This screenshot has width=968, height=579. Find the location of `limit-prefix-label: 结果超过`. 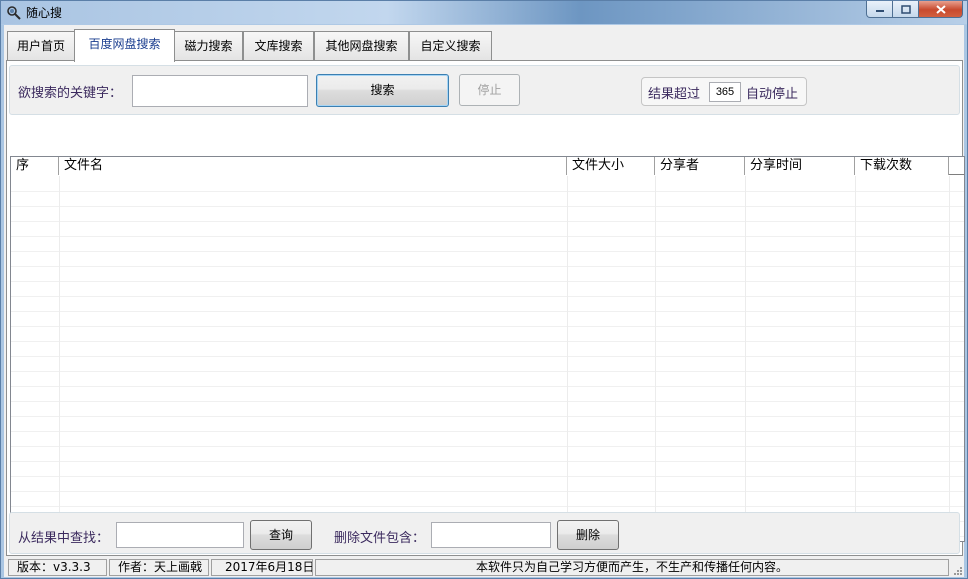

limit-prefix-label: 结果超过 is located at coordinates (674, 94).